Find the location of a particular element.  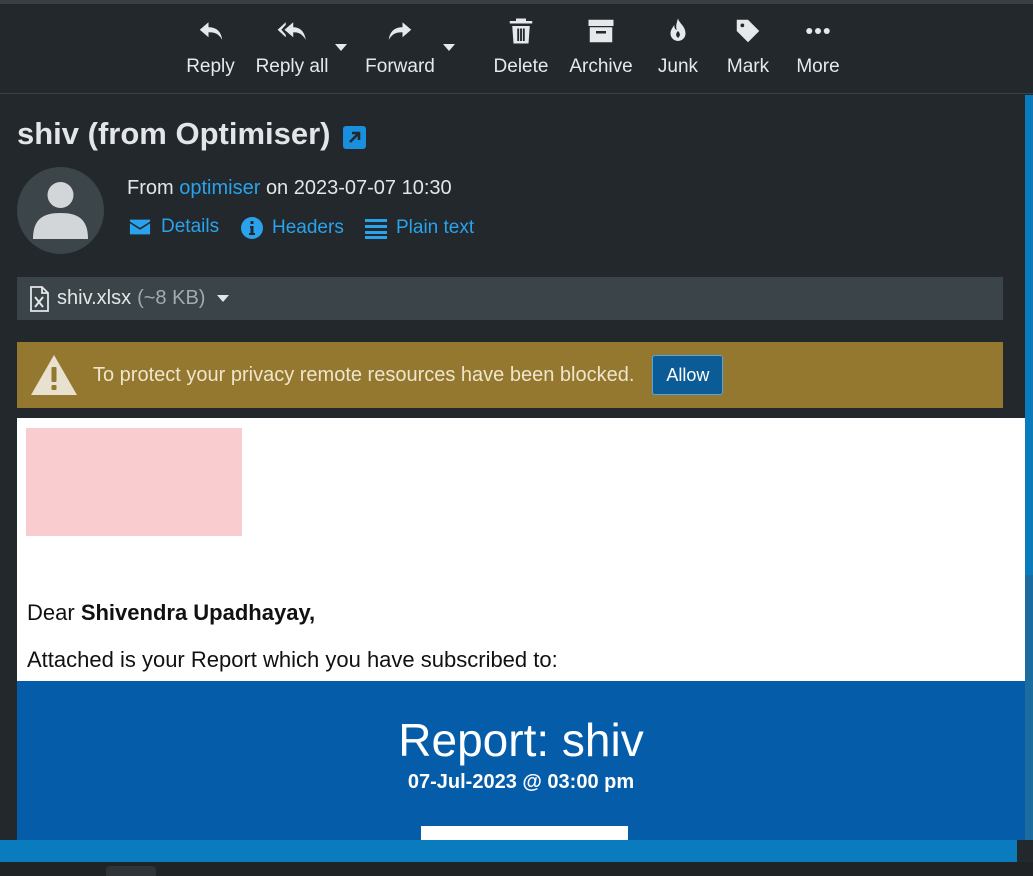

headers-label: Headers is located at coordinates (308, 227).